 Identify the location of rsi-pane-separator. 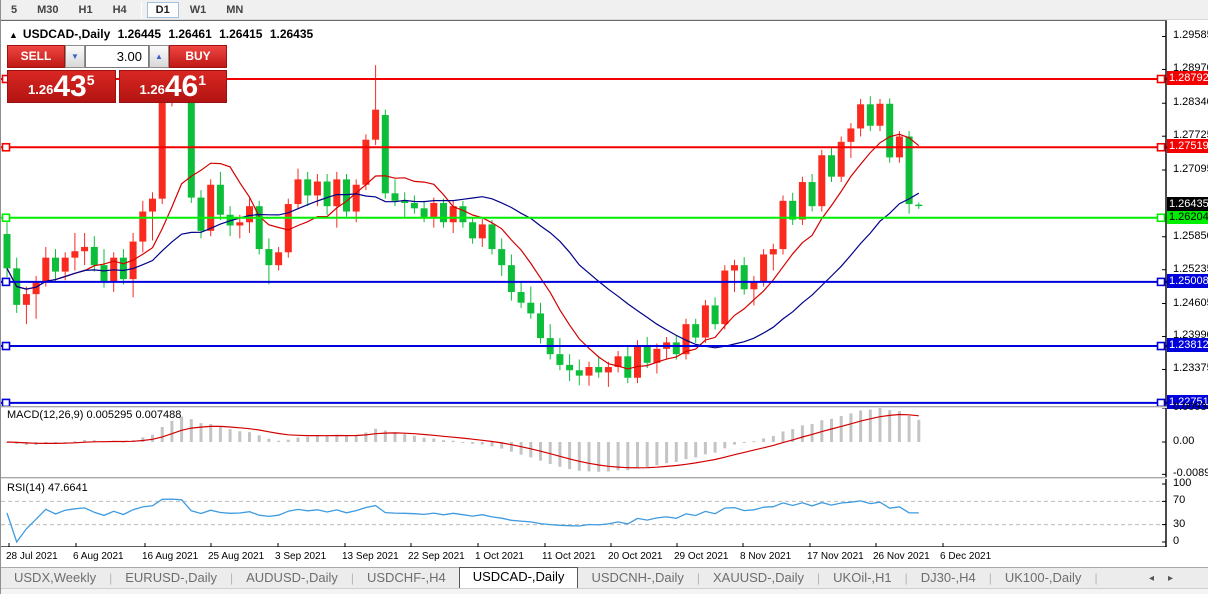
(584, 478).